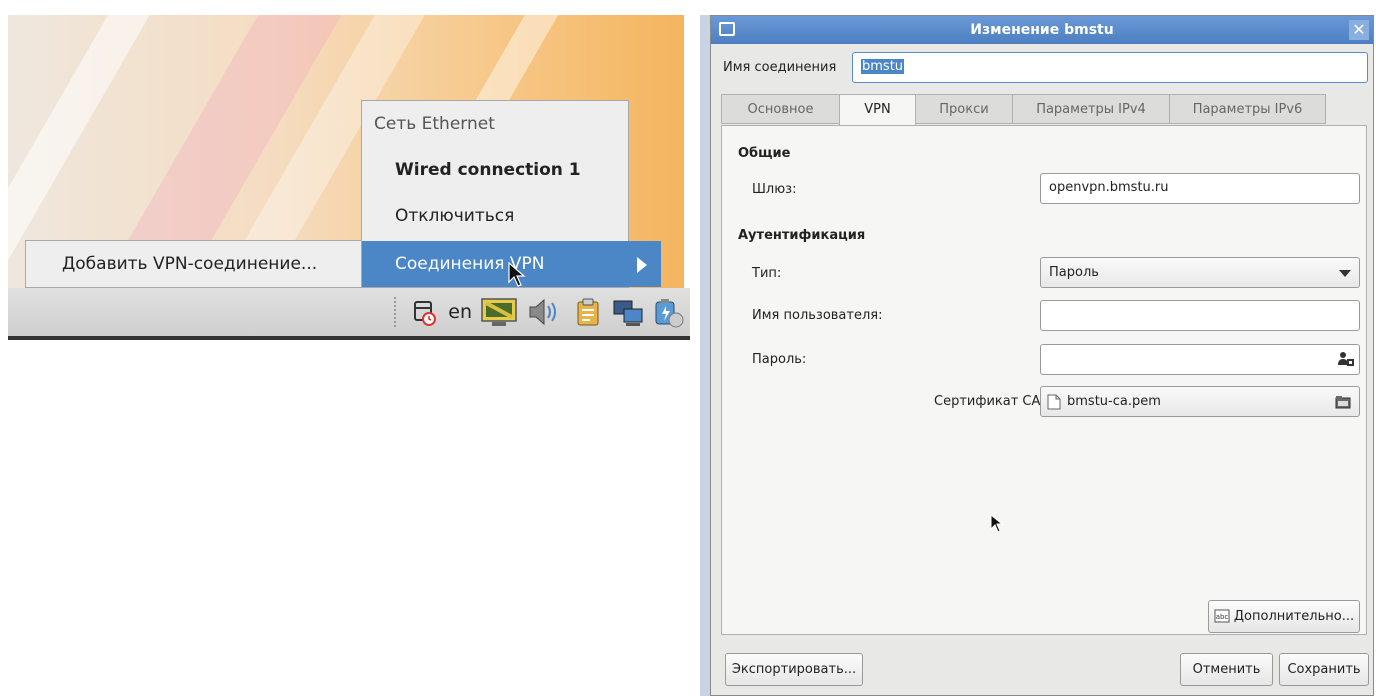 This screenshot has height=696, width=1376. I want to click on connection-name-value: bmstu, so click(883, 66).